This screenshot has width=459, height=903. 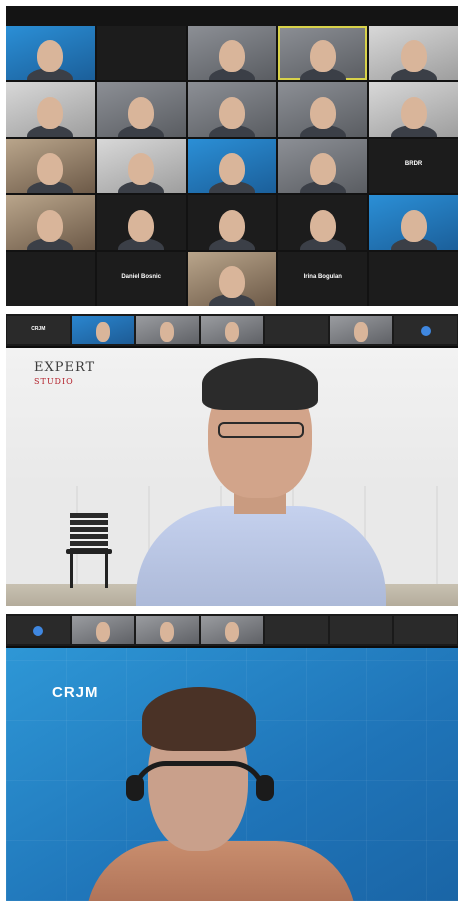 I want to click on headset-icon, so click(x=199, y=778).